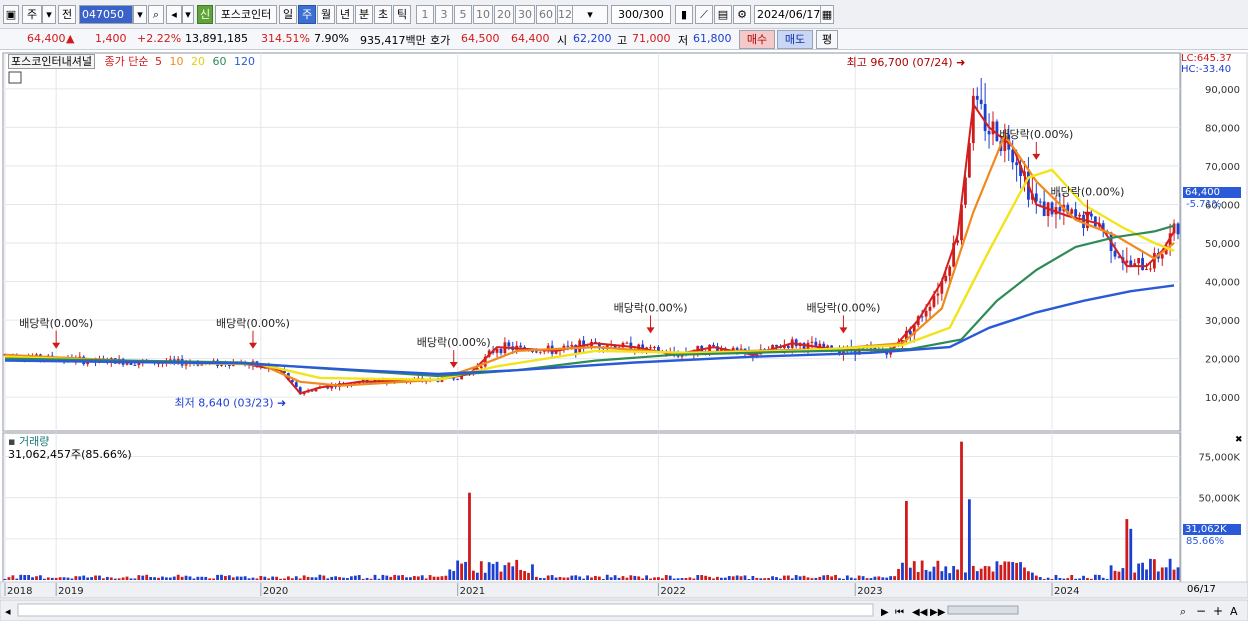  I want to click on interval-tab: 20, so click(504, 14).